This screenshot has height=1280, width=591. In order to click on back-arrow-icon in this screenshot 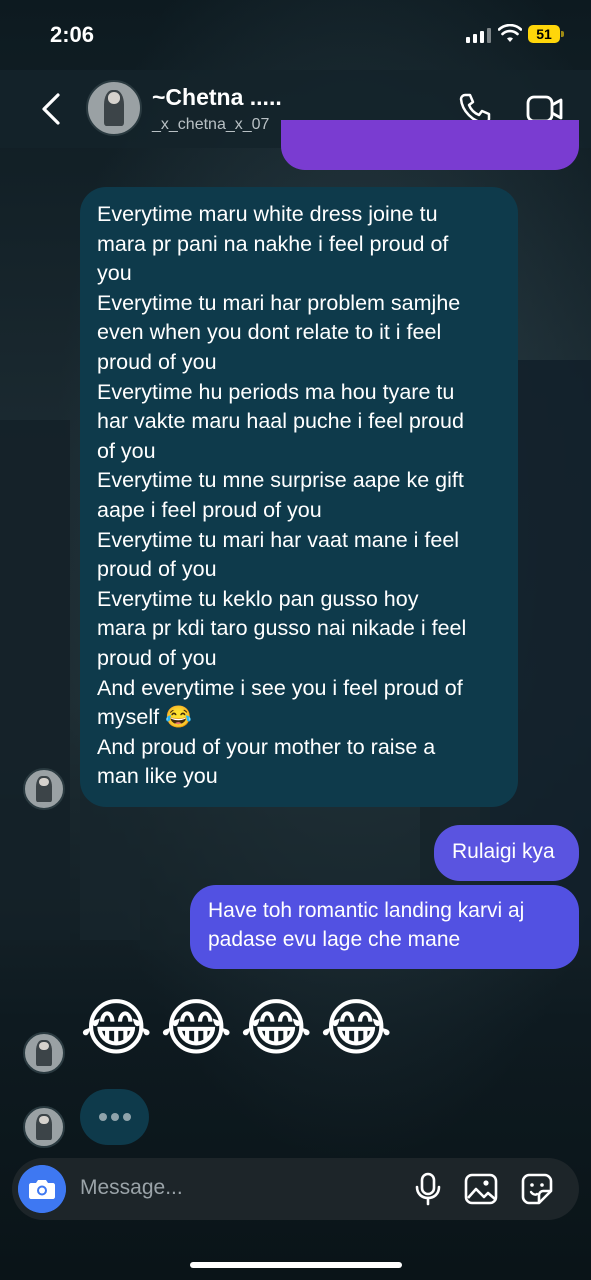, I will do `click(52, 109)`.